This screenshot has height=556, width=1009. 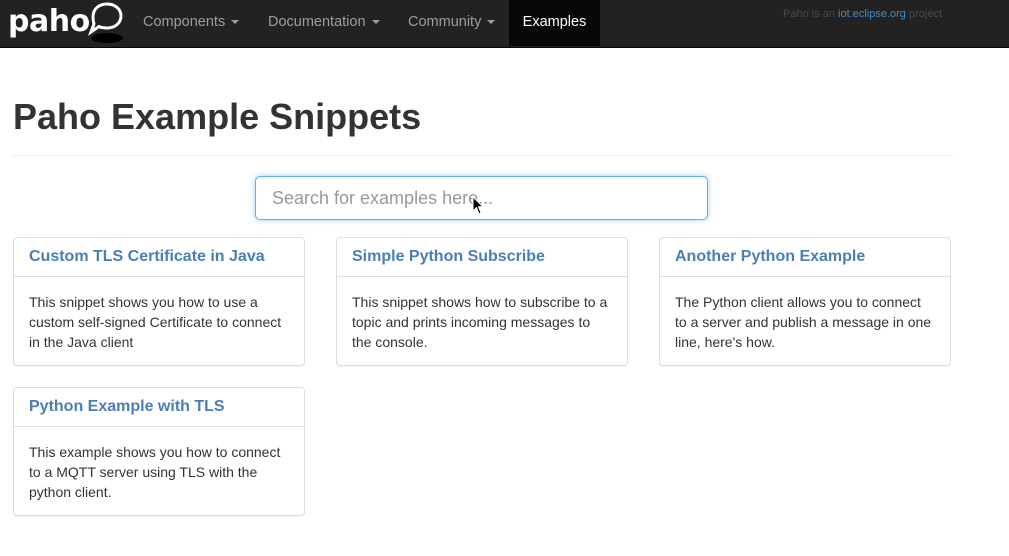 What do you see at coordinates (872, 14) in the screenshot?
I see `eclipse-link: iot.eclipse.org` at bounding box center [872, 14].